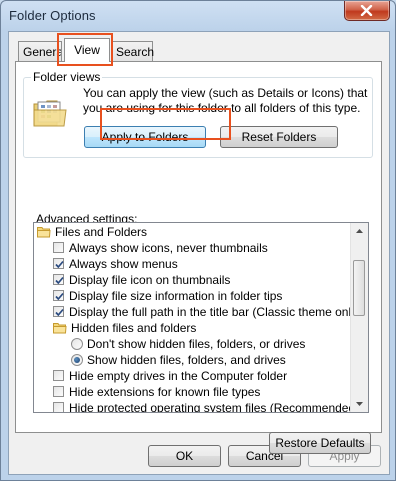  I want to click on scroll-up-icon, so click(359, 231).